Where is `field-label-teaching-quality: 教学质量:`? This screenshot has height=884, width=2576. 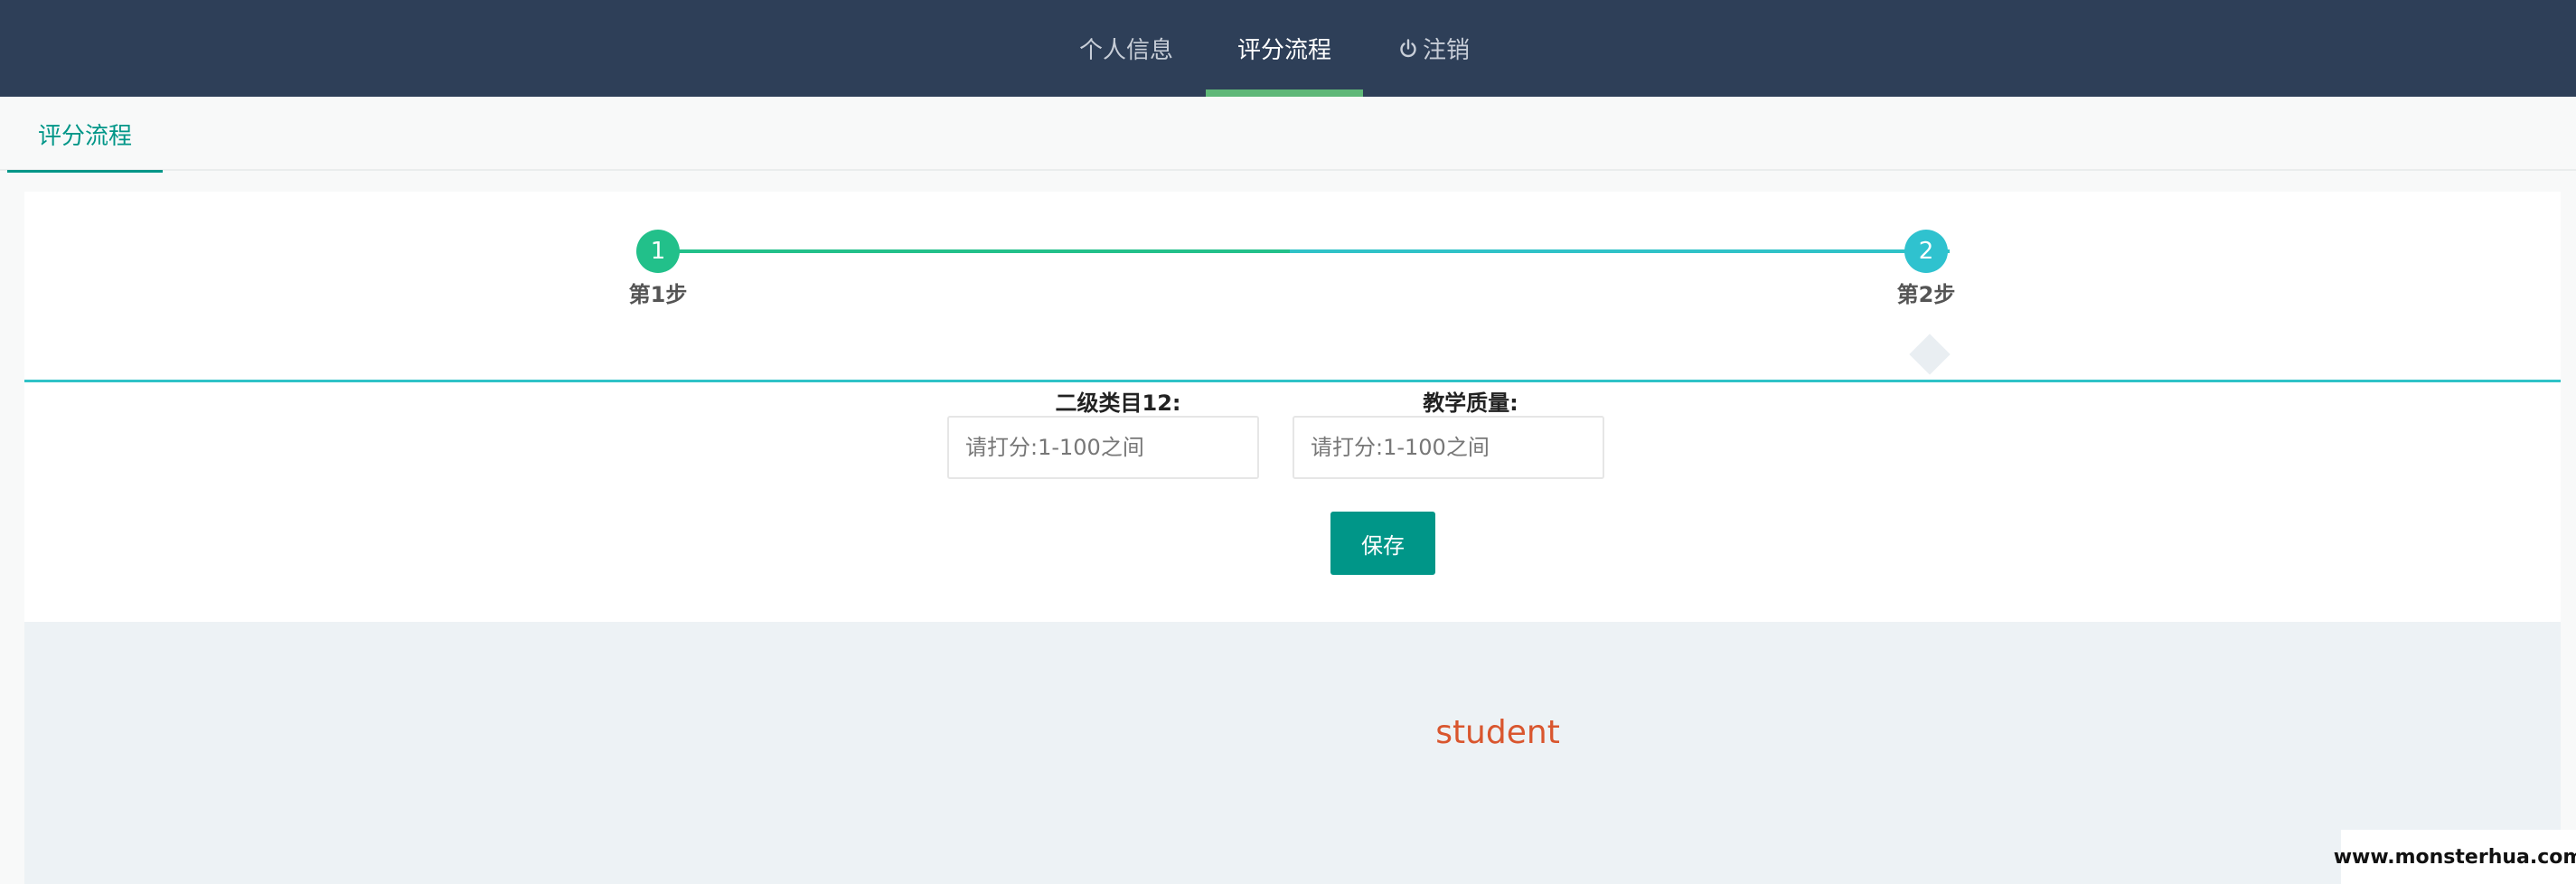 field-label-teaching-quality: 教学质量: is located at coordinates (1470, 403).